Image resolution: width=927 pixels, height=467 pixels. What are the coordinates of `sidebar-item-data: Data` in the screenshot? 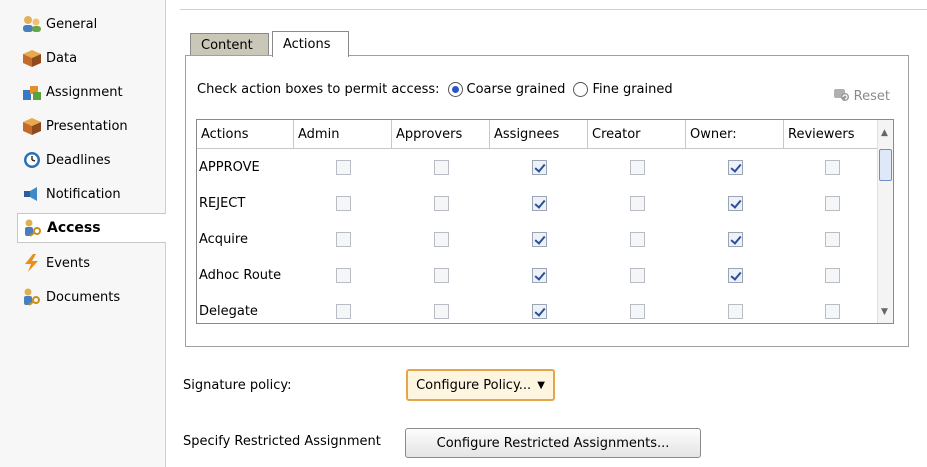 It's located at (93, 58).